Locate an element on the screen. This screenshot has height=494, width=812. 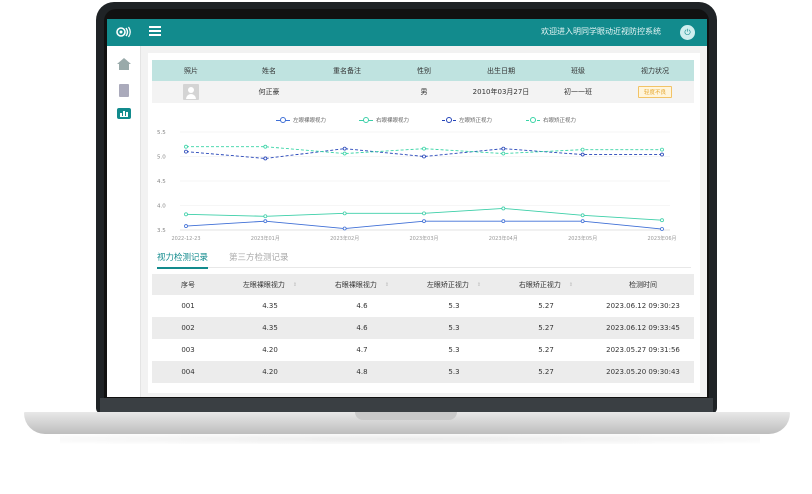
y-tick-label: 3.5 is located at coordinates (161, 231).